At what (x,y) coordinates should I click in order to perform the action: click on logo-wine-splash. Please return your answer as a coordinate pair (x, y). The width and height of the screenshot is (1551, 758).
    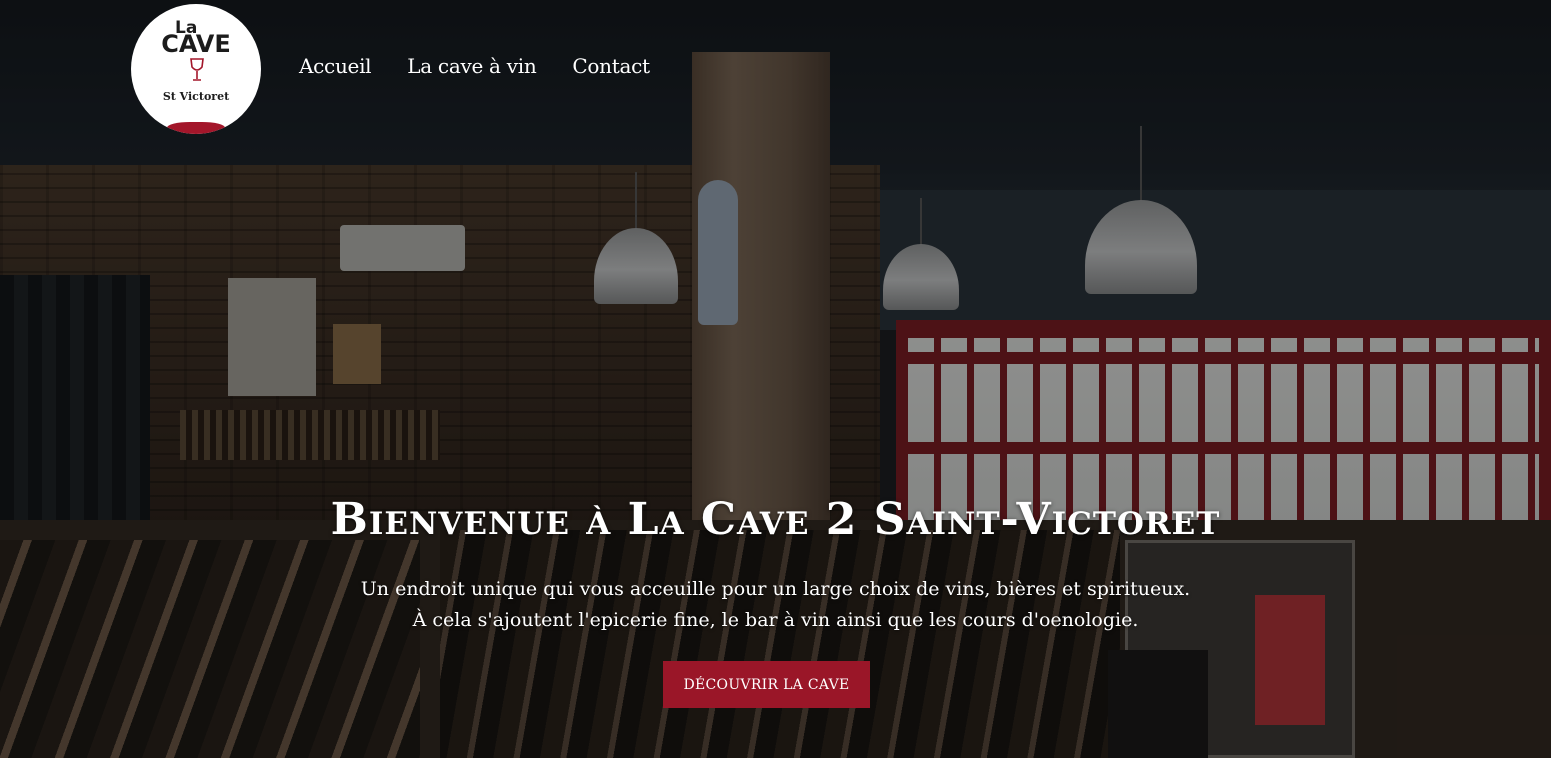
    Looking at the image, I should click on (196, 128).